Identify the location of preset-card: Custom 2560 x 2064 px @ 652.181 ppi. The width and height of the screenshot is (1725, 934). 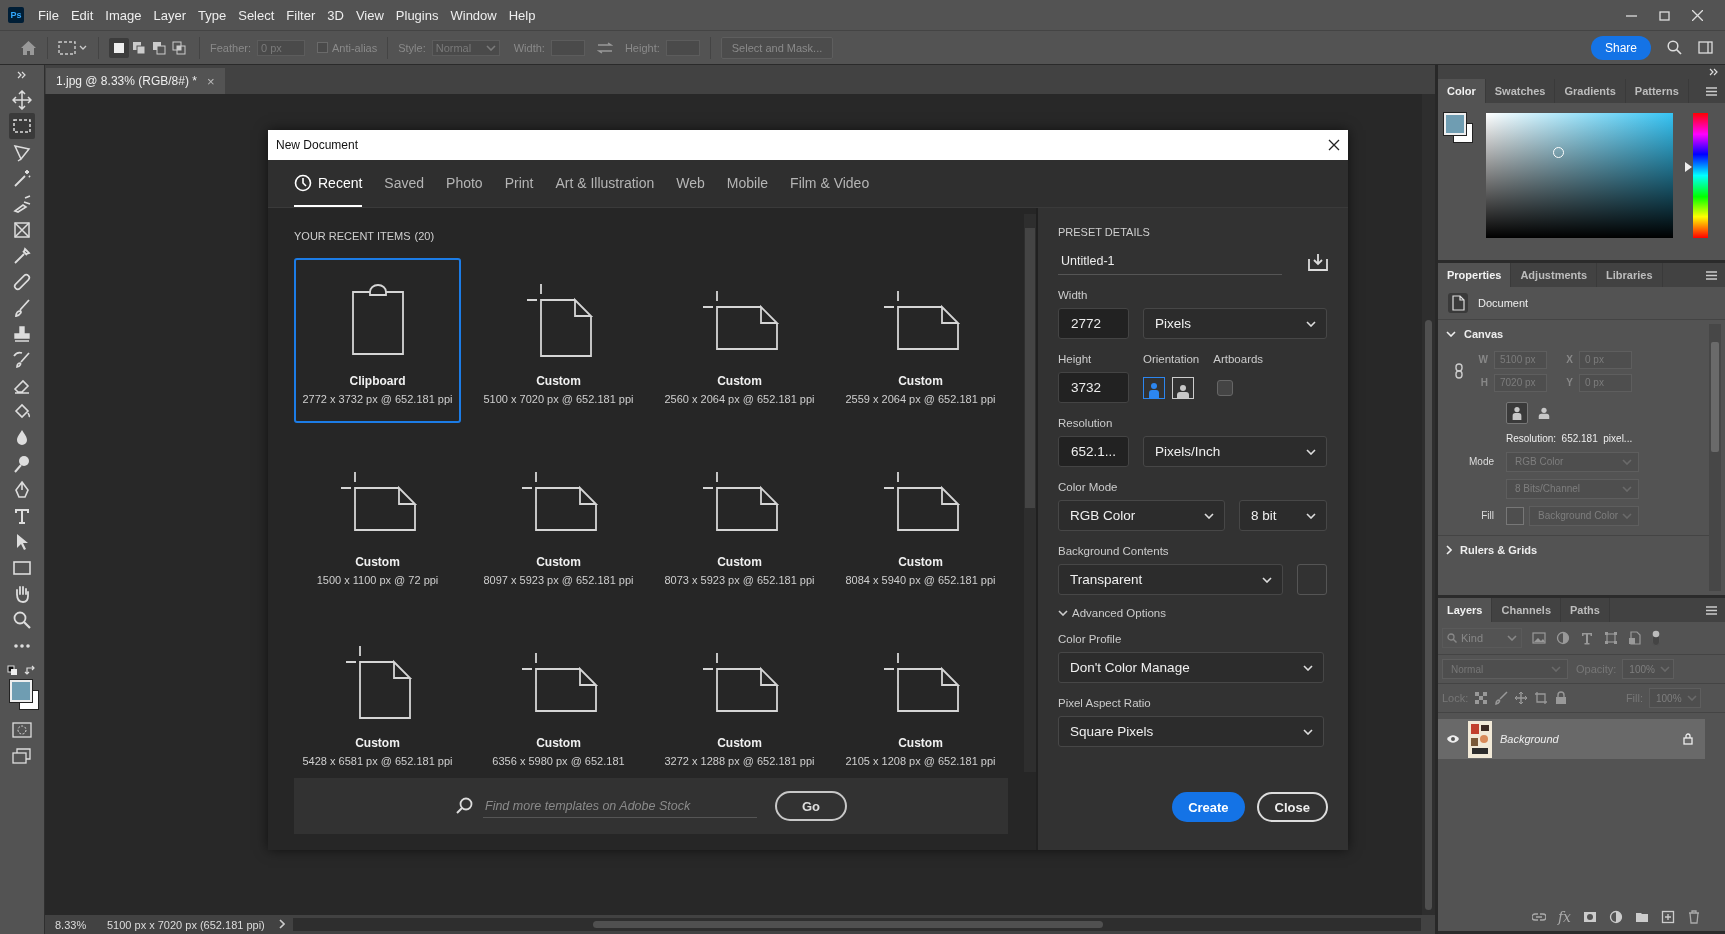
(739, 340).